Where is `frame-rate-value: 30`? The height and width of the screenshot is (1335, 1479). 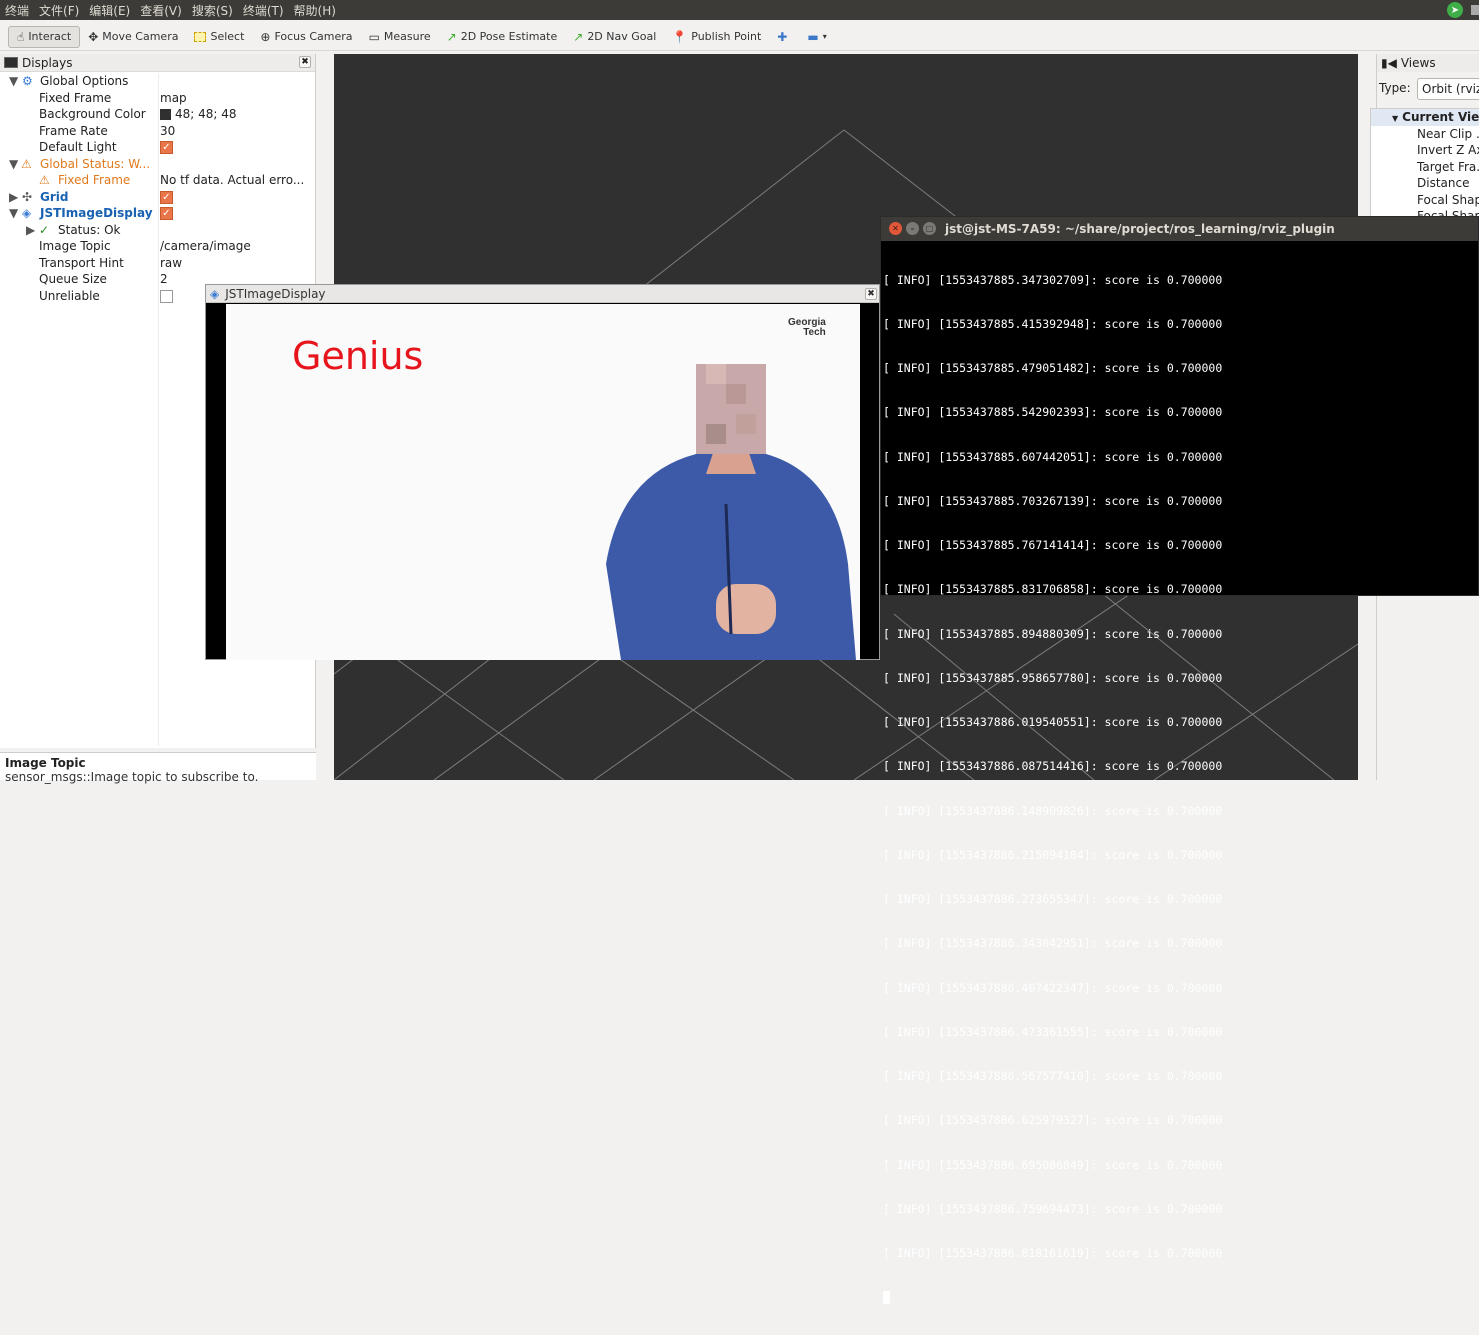 frame-rate-value: 30 is located at coordinates (167, 131).